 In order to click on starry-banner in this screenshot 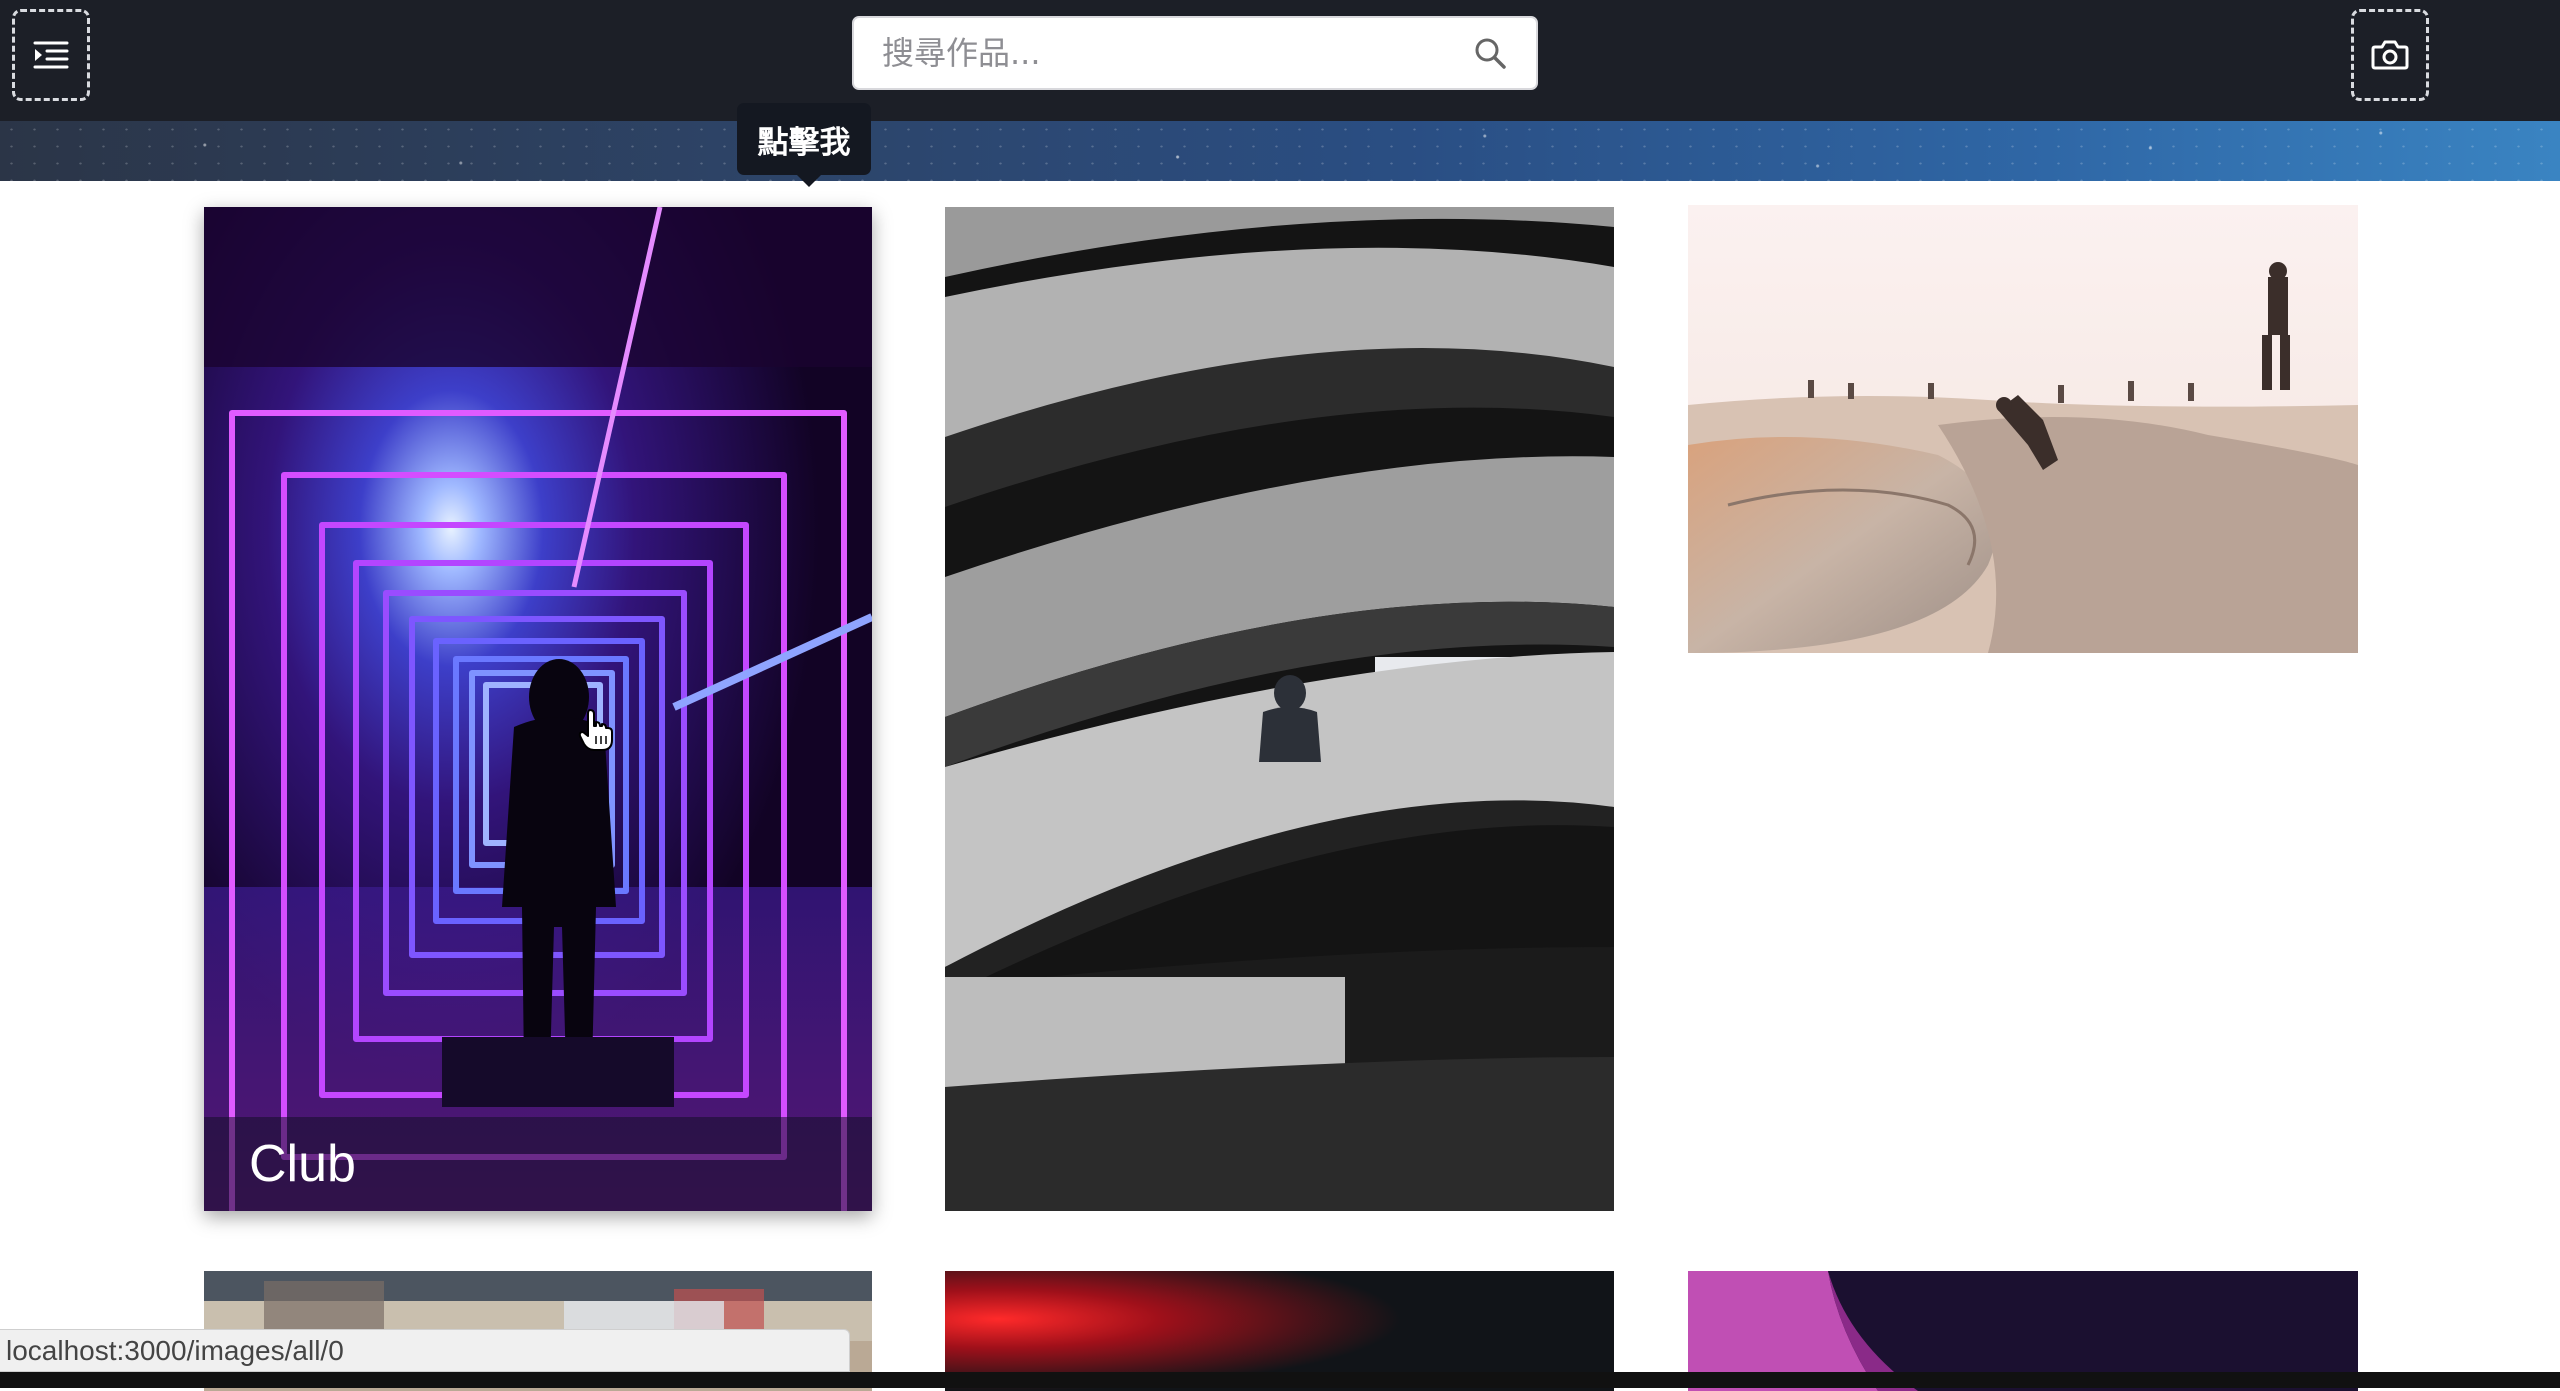, I will do `click(1280, 151)`.